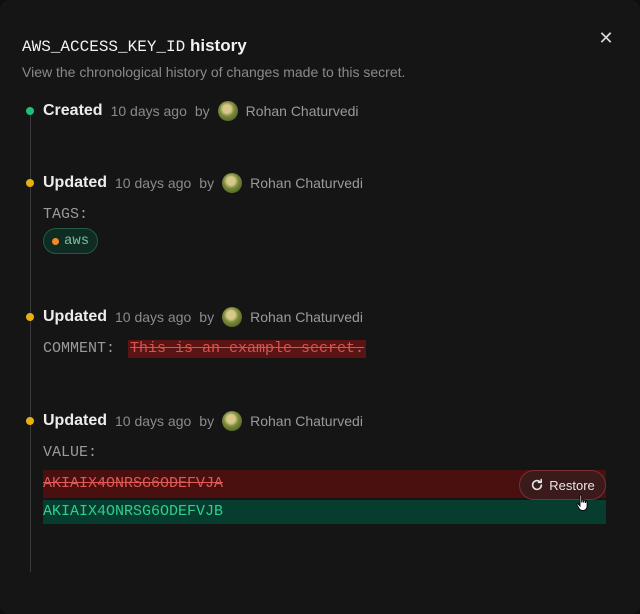 This screenshot has width=640, height=614. I want to click on restore-icon, so click(537, 484).